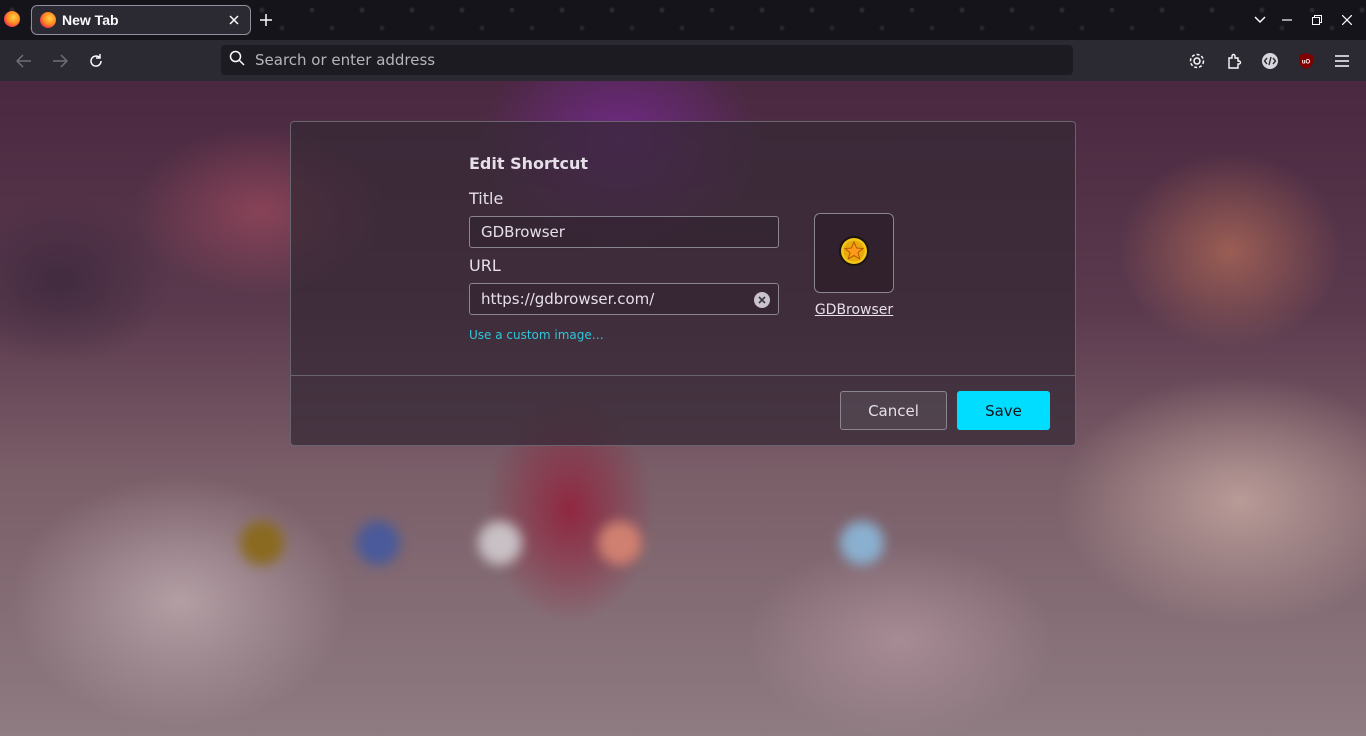  I want to click on forward-arrow-icon, so click(60, 61).